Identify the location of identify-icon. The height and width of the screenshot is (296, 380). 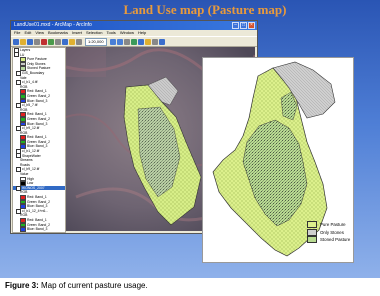
(140, 41).